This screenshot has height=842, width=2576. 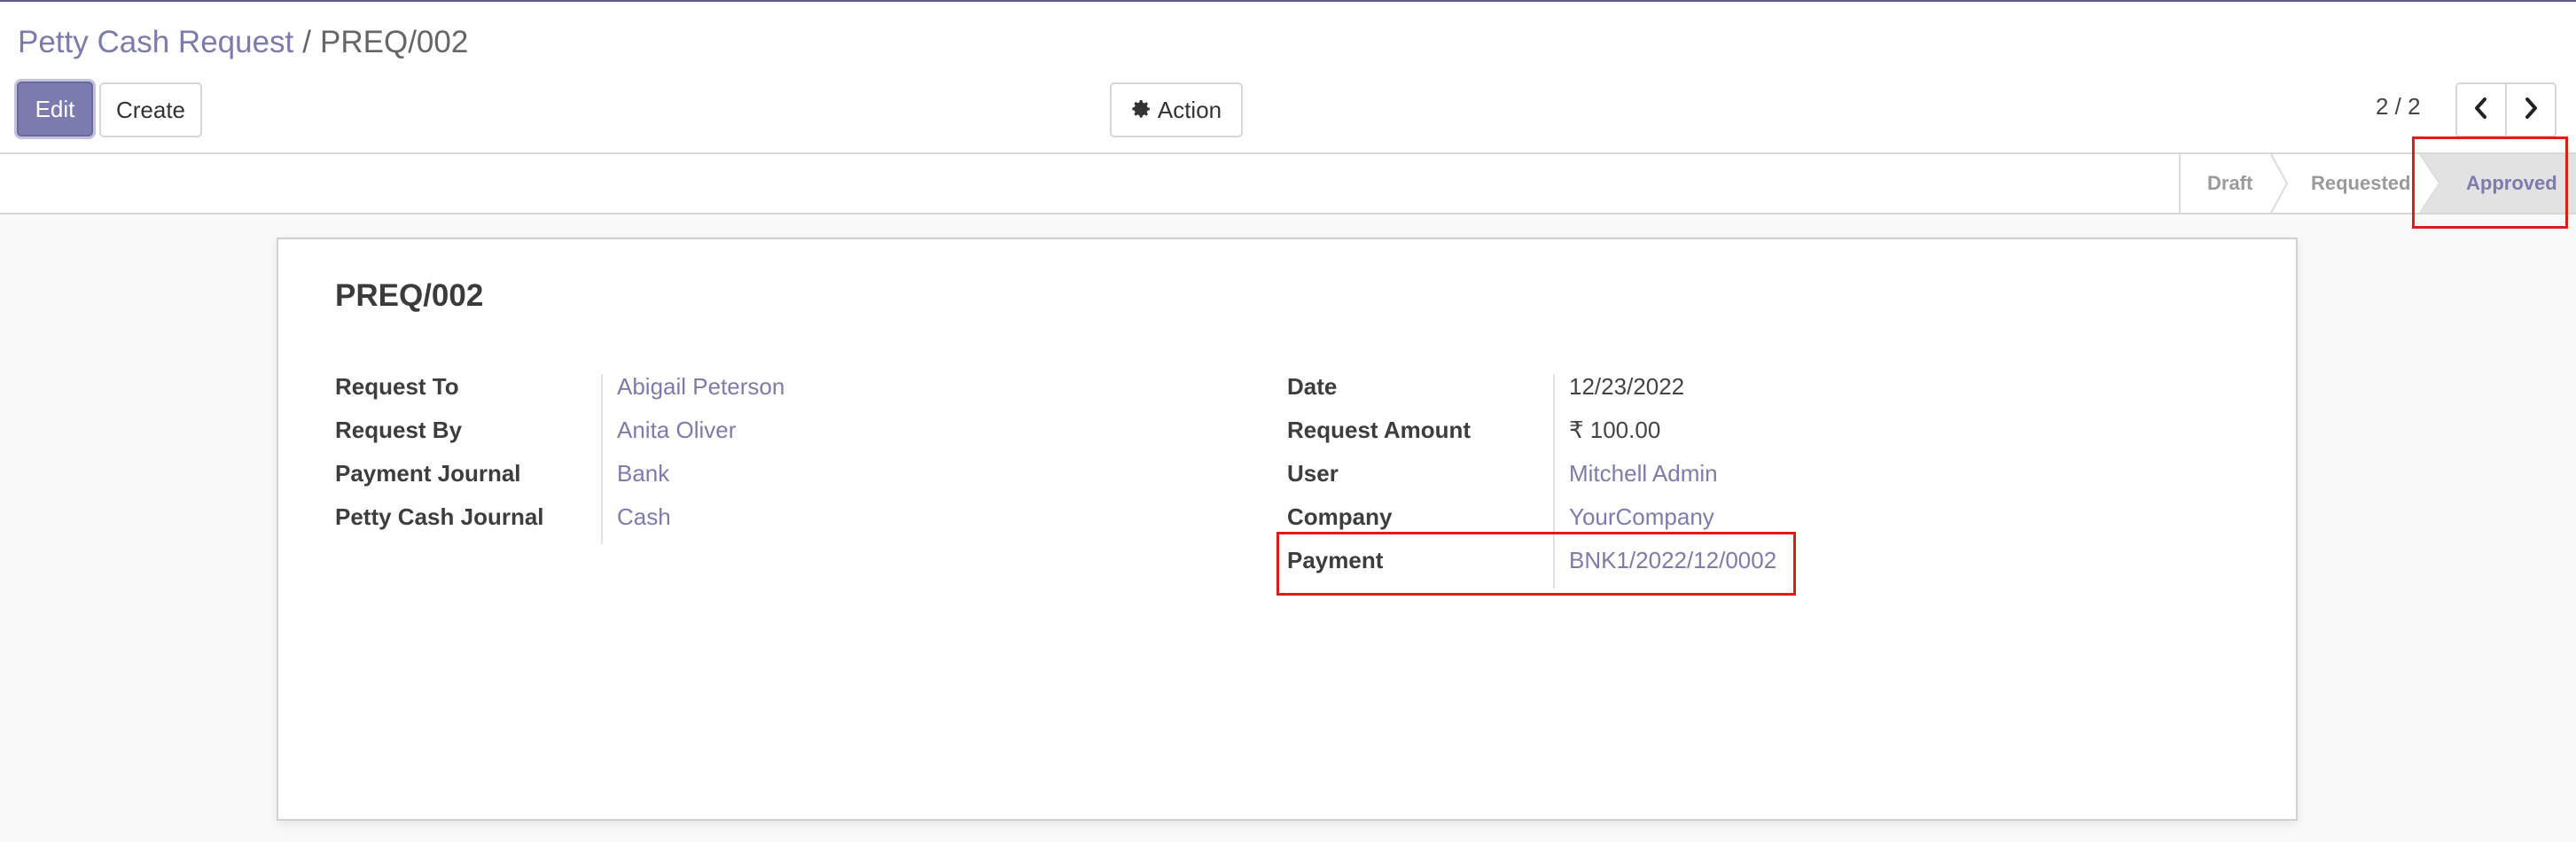 I want to click on pager-next-button, so click(x=2530, y=109).